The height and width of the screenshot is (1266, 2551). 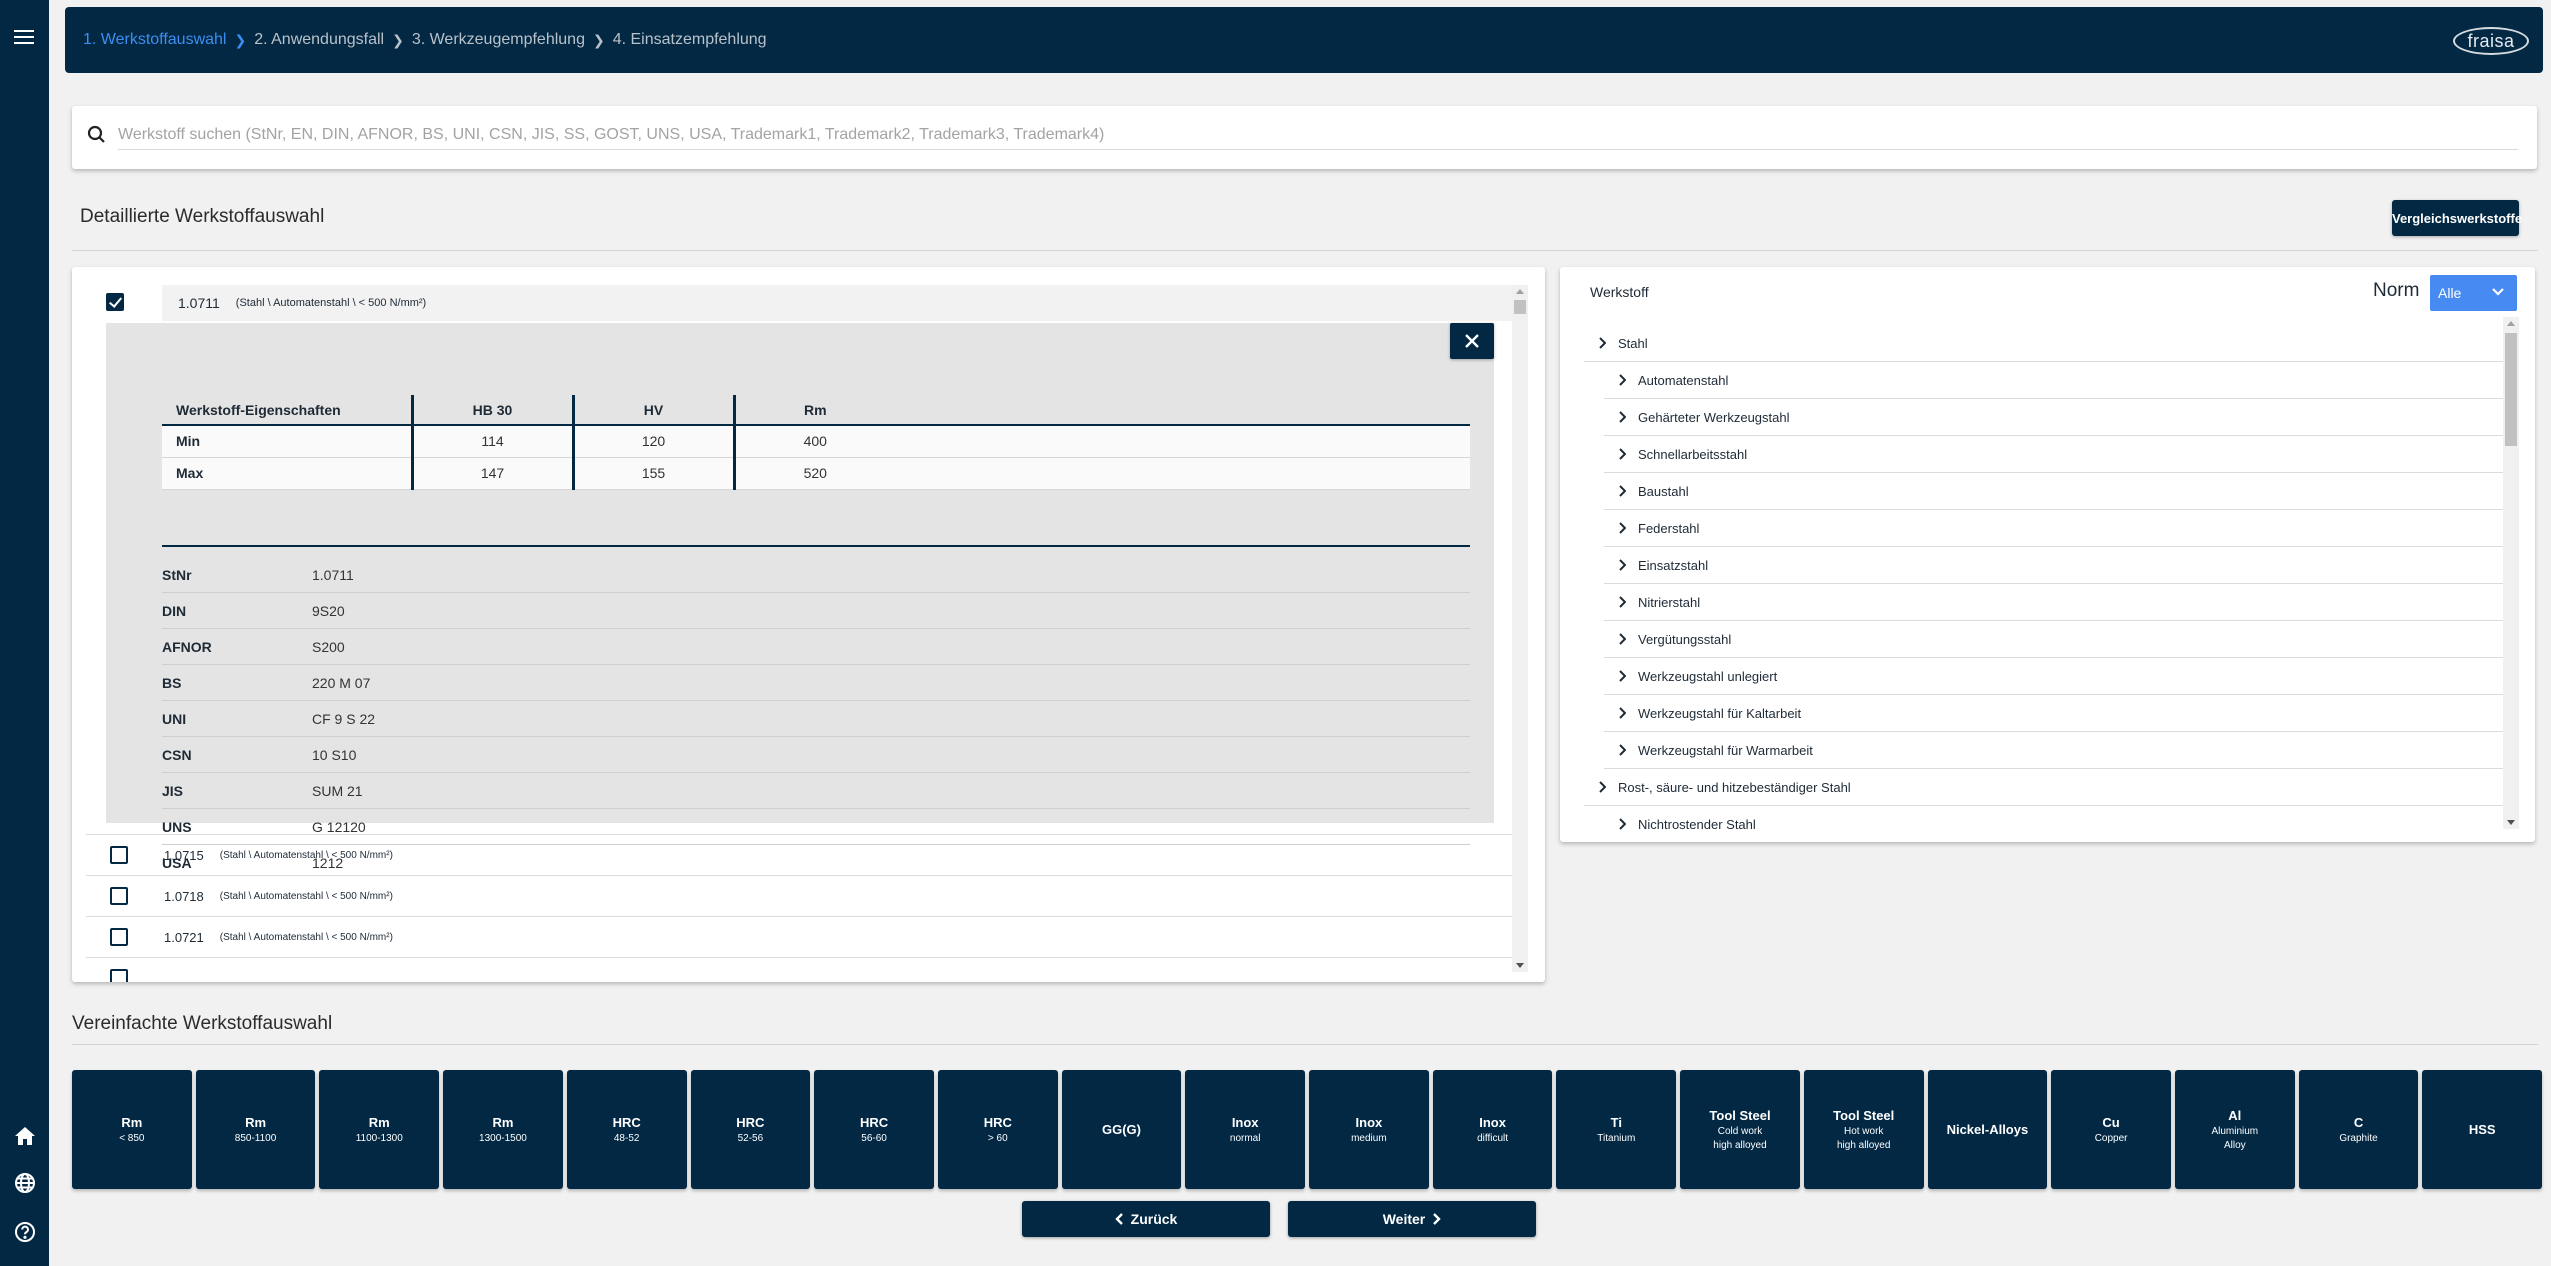 What do you see at coordinates (328, 610) in the screenshot?
I see `norm-value: 9S20` at bounding box center [328, 610].